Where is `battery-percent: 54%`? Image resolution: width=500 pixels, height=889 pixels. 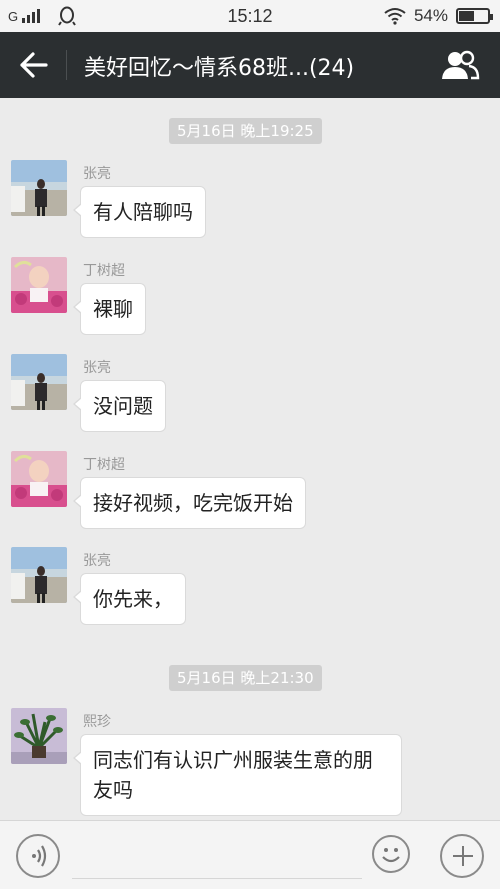 battery-percent: 54% is located at coordinates (430, 15).